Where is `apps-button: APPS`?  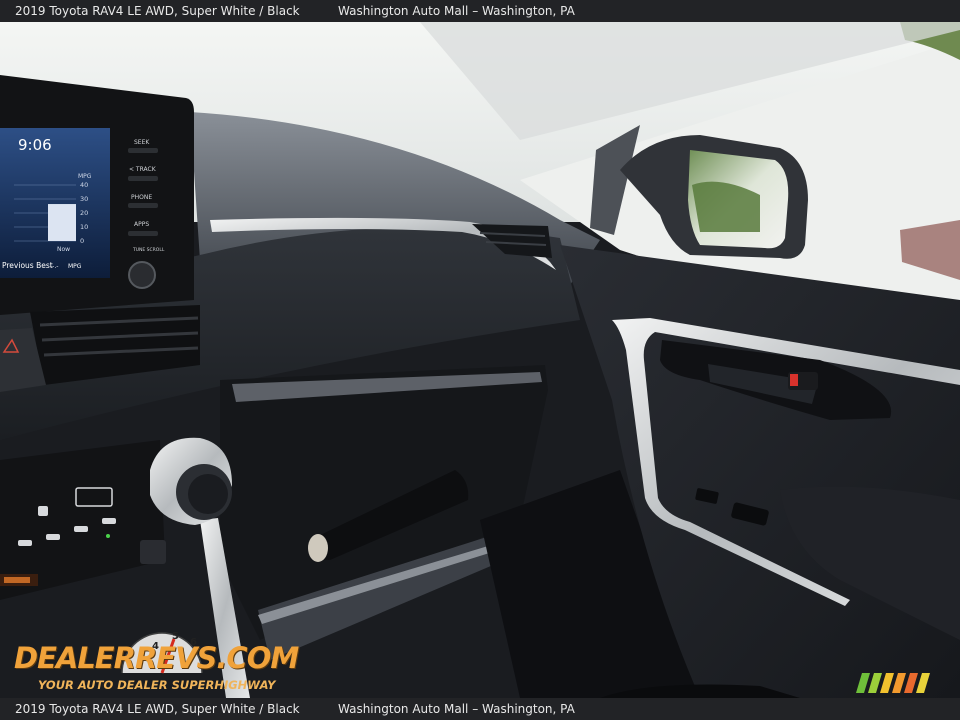
apps-button: APPS is located at coordinates (141, 224).